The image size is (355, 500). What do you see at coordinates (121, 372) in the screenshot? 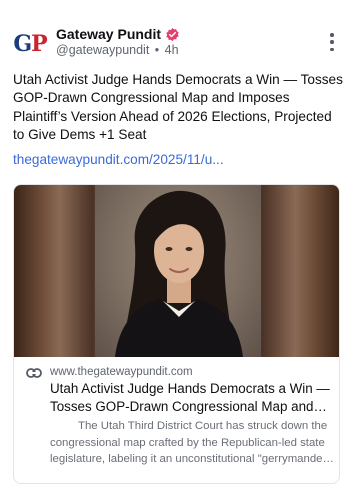
I see `card-domain: www.thegatewaypundit.com` at bounding box center [121, 372].